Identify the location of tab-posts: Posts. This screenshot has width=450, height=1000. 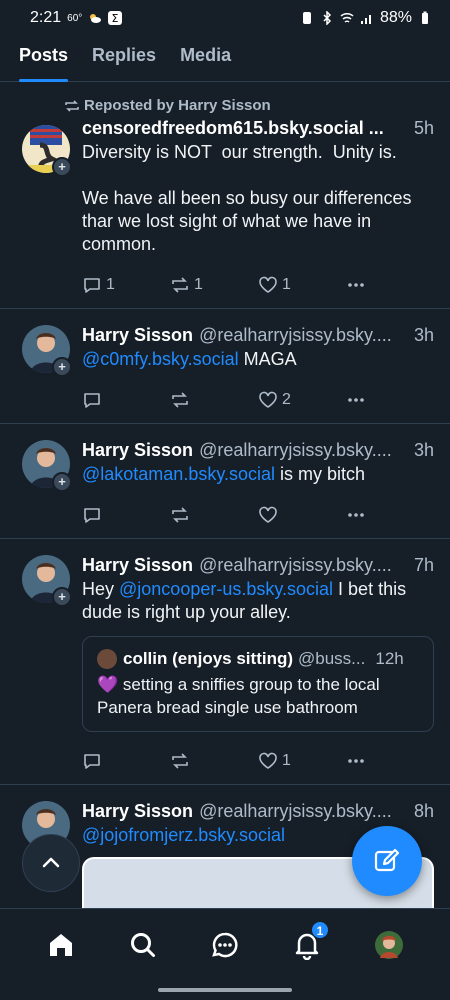
(44, 59).